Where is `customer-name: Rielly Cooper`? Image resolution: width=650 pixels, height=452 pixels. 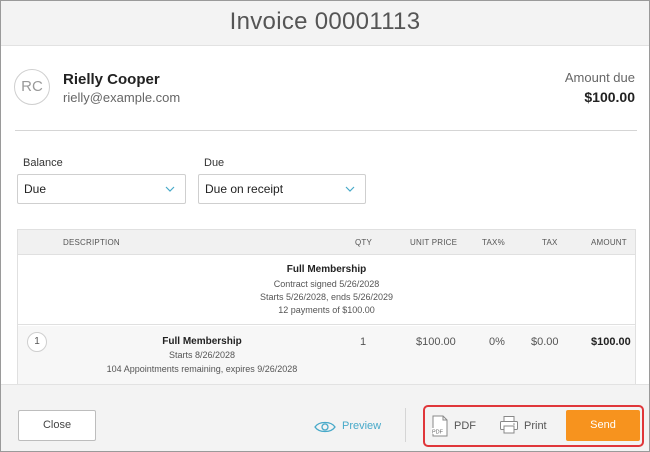
customer-name: Rielly Cooper is located at coordinates (111, 79).